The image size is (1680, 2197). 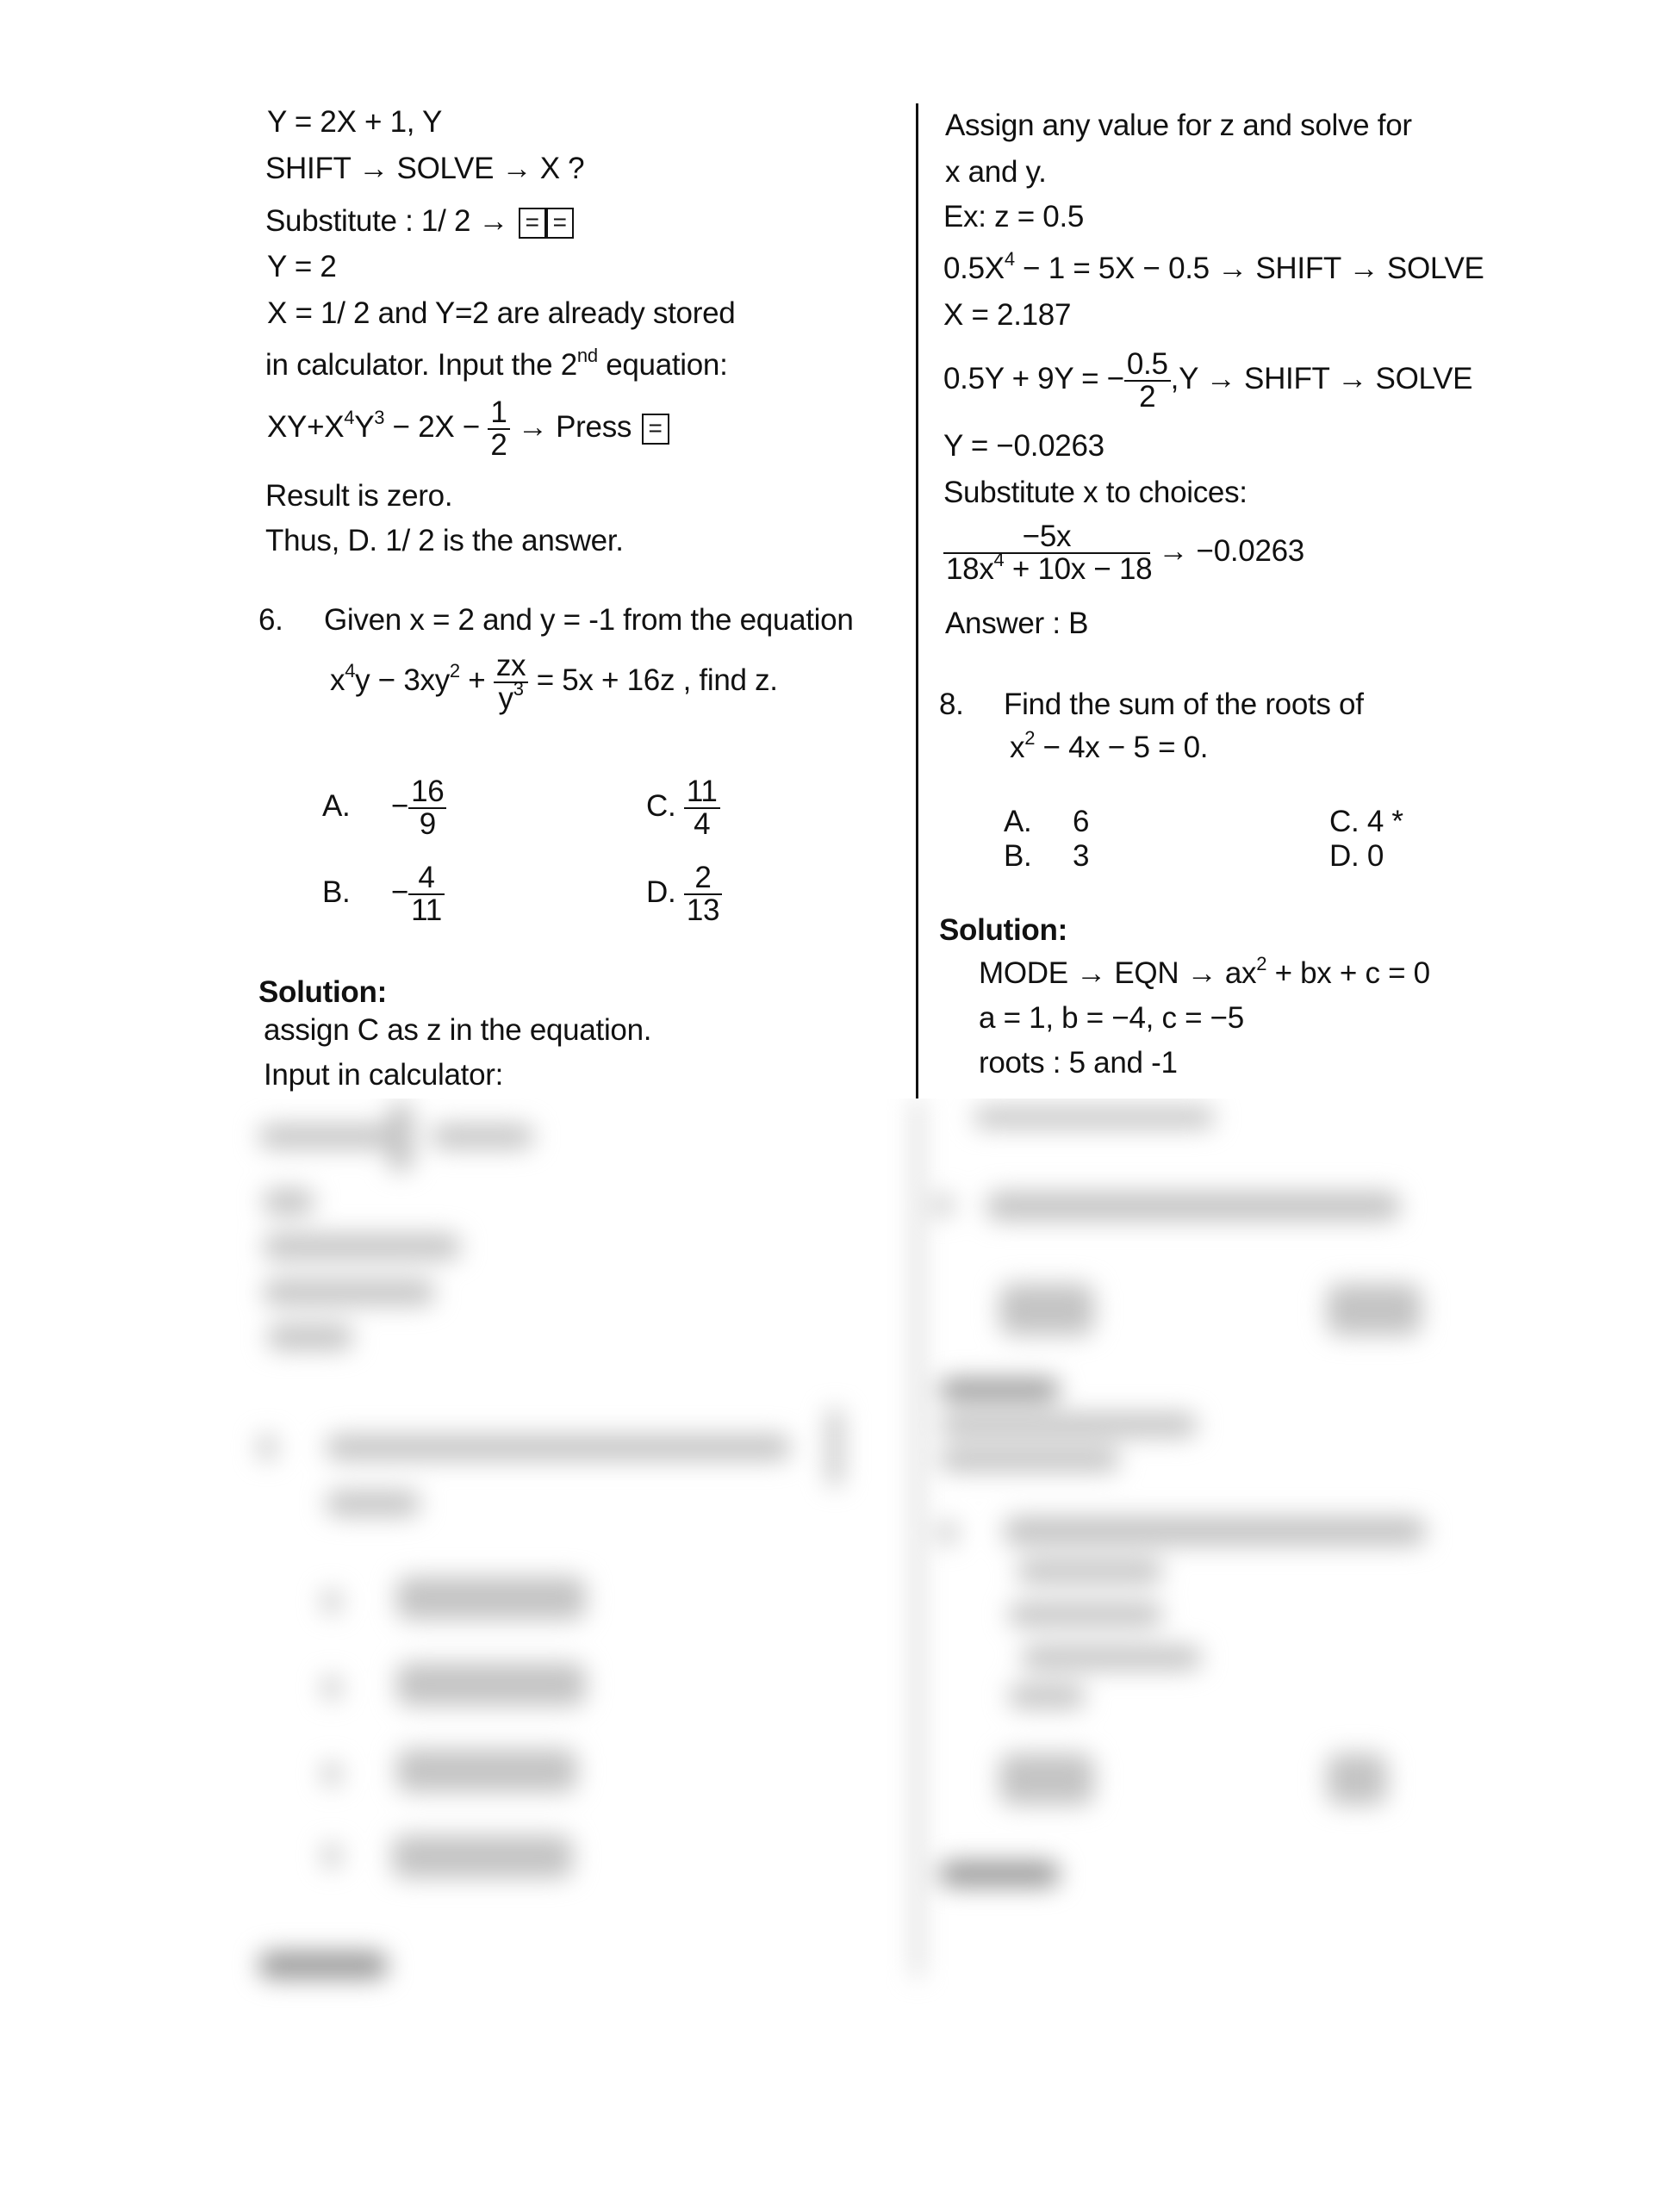 What do you see at coordinates (403, 680) in the screenshot?
I see `eq-part: y − 3xy` at bounding box center [403, 680].